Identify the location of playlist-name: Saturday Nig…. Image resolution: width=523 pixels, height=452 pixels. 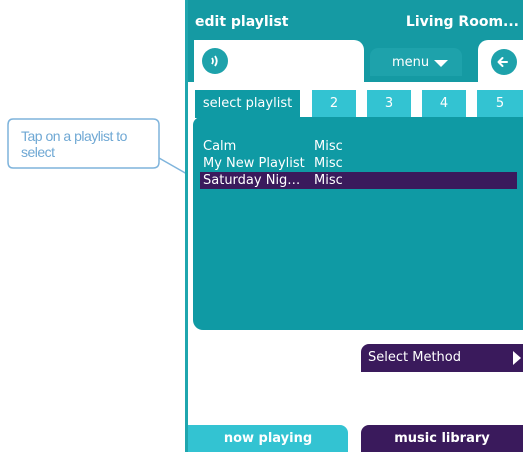
(252, 180).